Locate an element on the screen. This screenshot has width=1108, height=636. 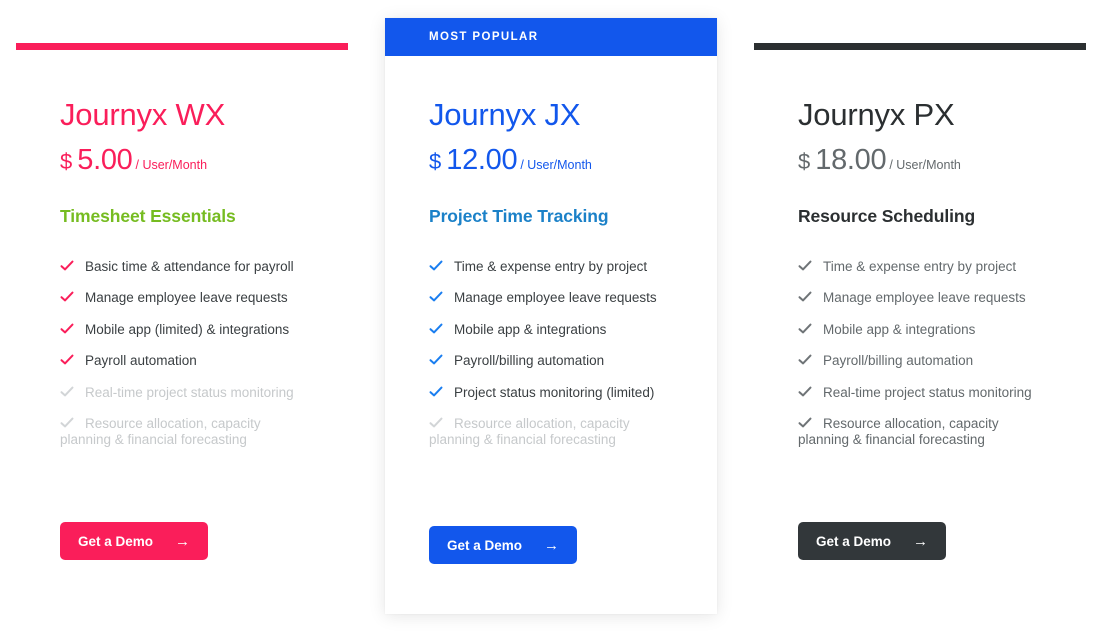
feature-item: Basic time & attendance for payroll is located at coordinates (182, 267).